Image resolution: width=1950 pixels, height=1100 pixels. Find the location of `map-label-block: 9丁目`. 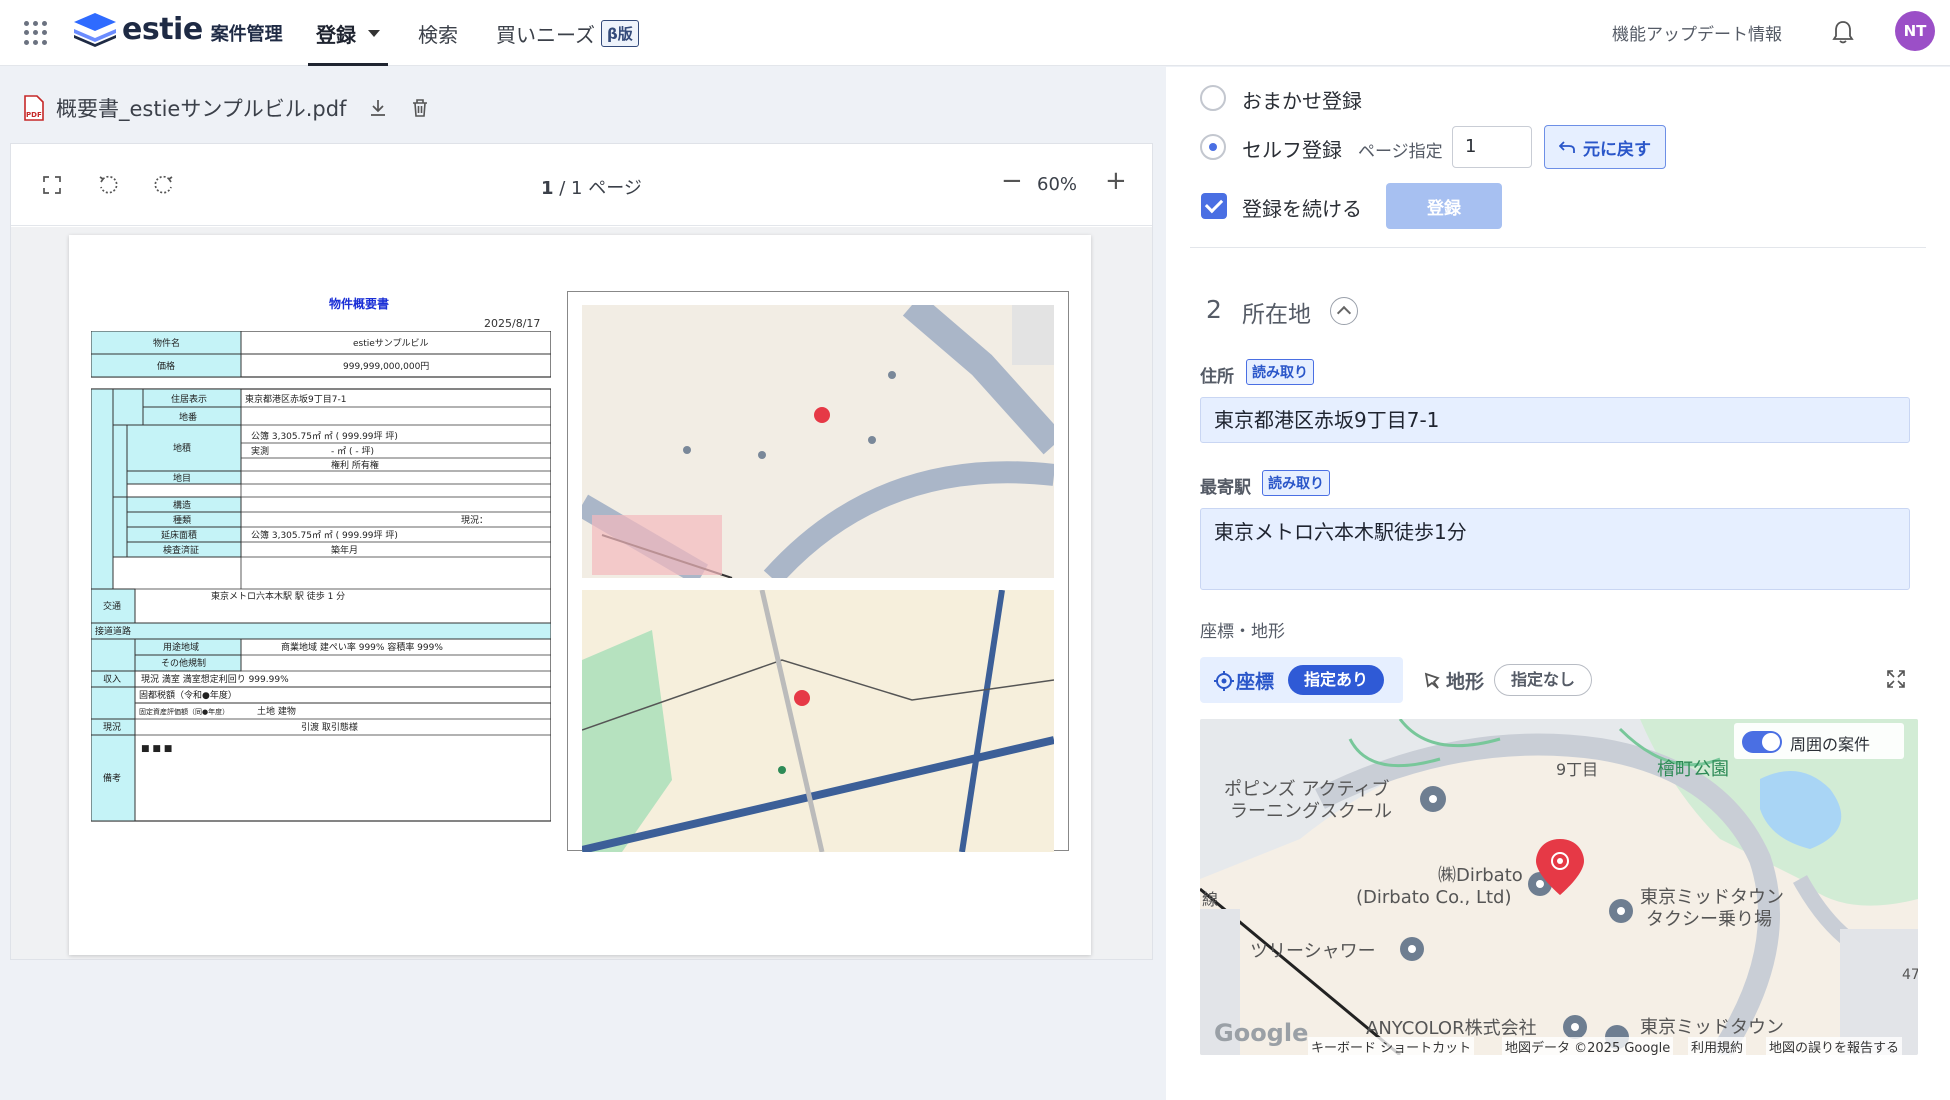

map-label-block: 9丁目 is located at coordinates (1577, 769).